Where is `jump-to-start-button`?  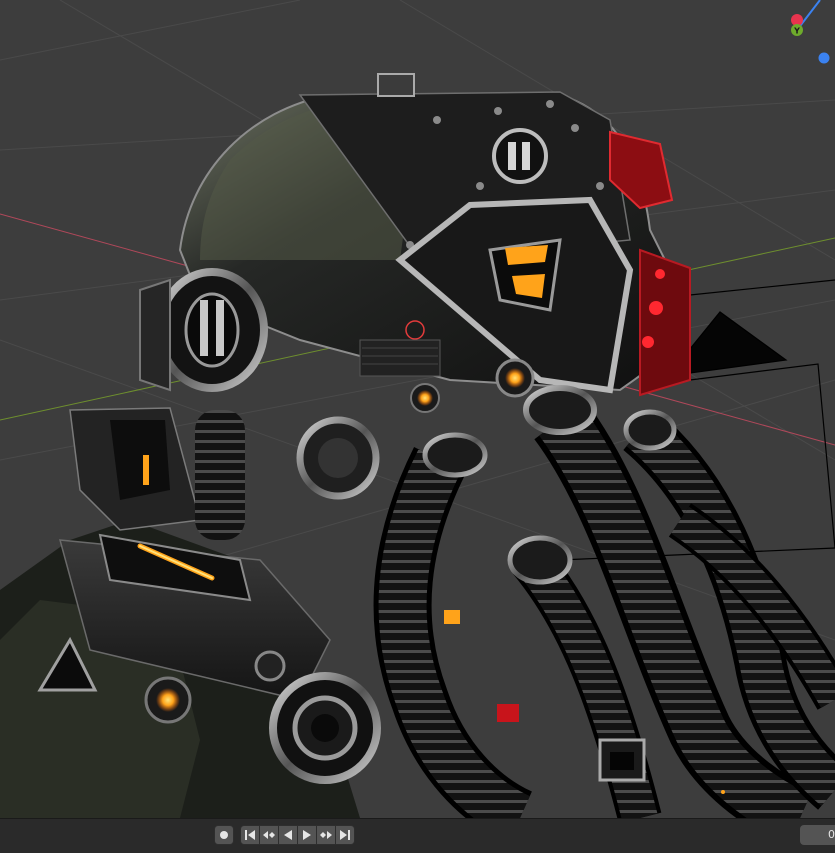 jump-to-start-button is located at coordinates (250, 835).